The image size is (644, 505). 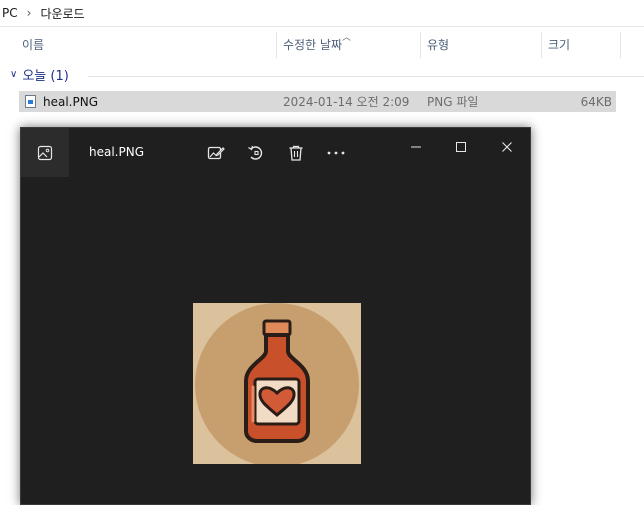 I want to click on sort-chevron-icon: ︿, so click(x=347, y=38).